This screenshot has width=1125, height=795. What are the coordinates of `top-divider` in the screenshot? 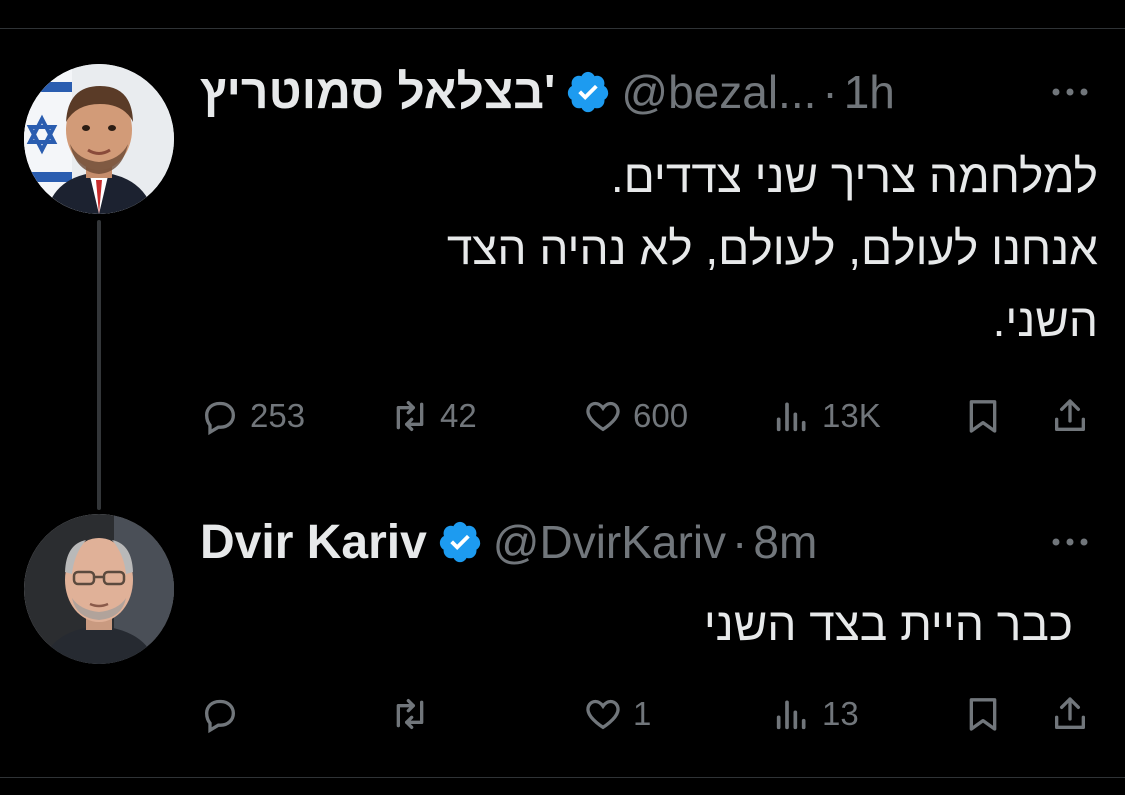 It's located at (562, 28).